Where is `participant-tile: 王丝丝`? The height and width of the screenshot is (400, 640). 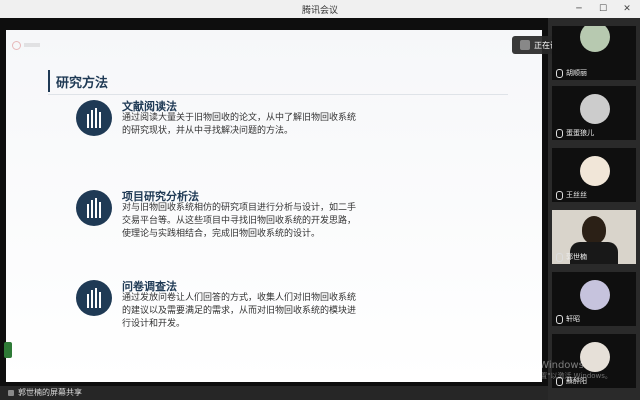
participant-tile: 王丝丝 is located at coordinates (594, 175).